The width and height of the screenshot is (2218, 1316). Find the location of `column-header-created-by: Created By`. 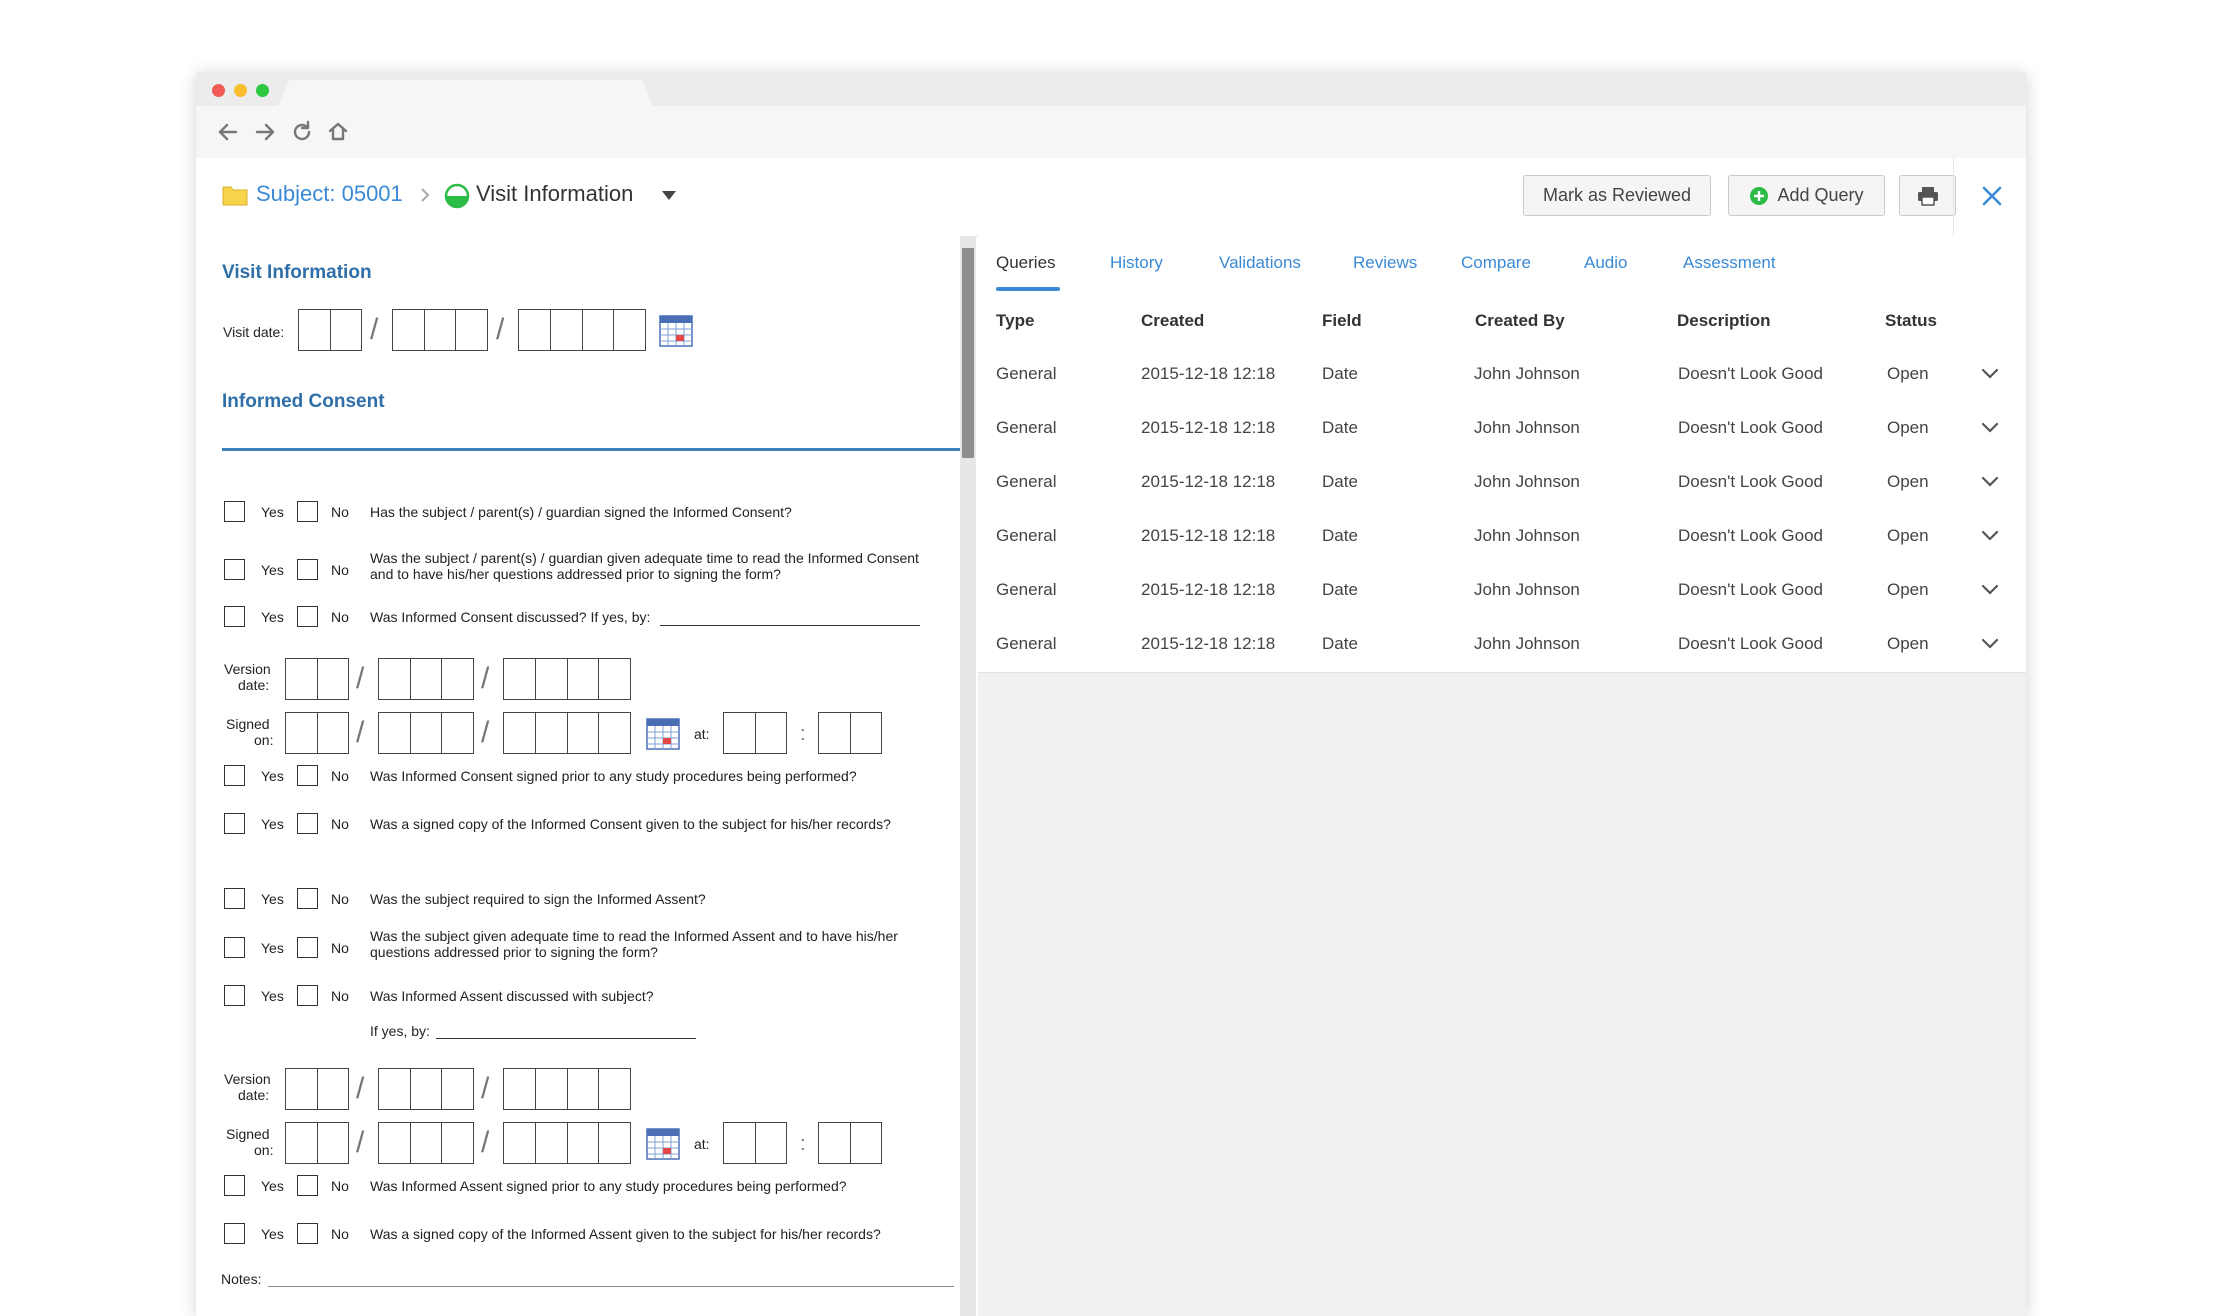

column-header-created-by: Created By is located at coordinates (1520, 321).